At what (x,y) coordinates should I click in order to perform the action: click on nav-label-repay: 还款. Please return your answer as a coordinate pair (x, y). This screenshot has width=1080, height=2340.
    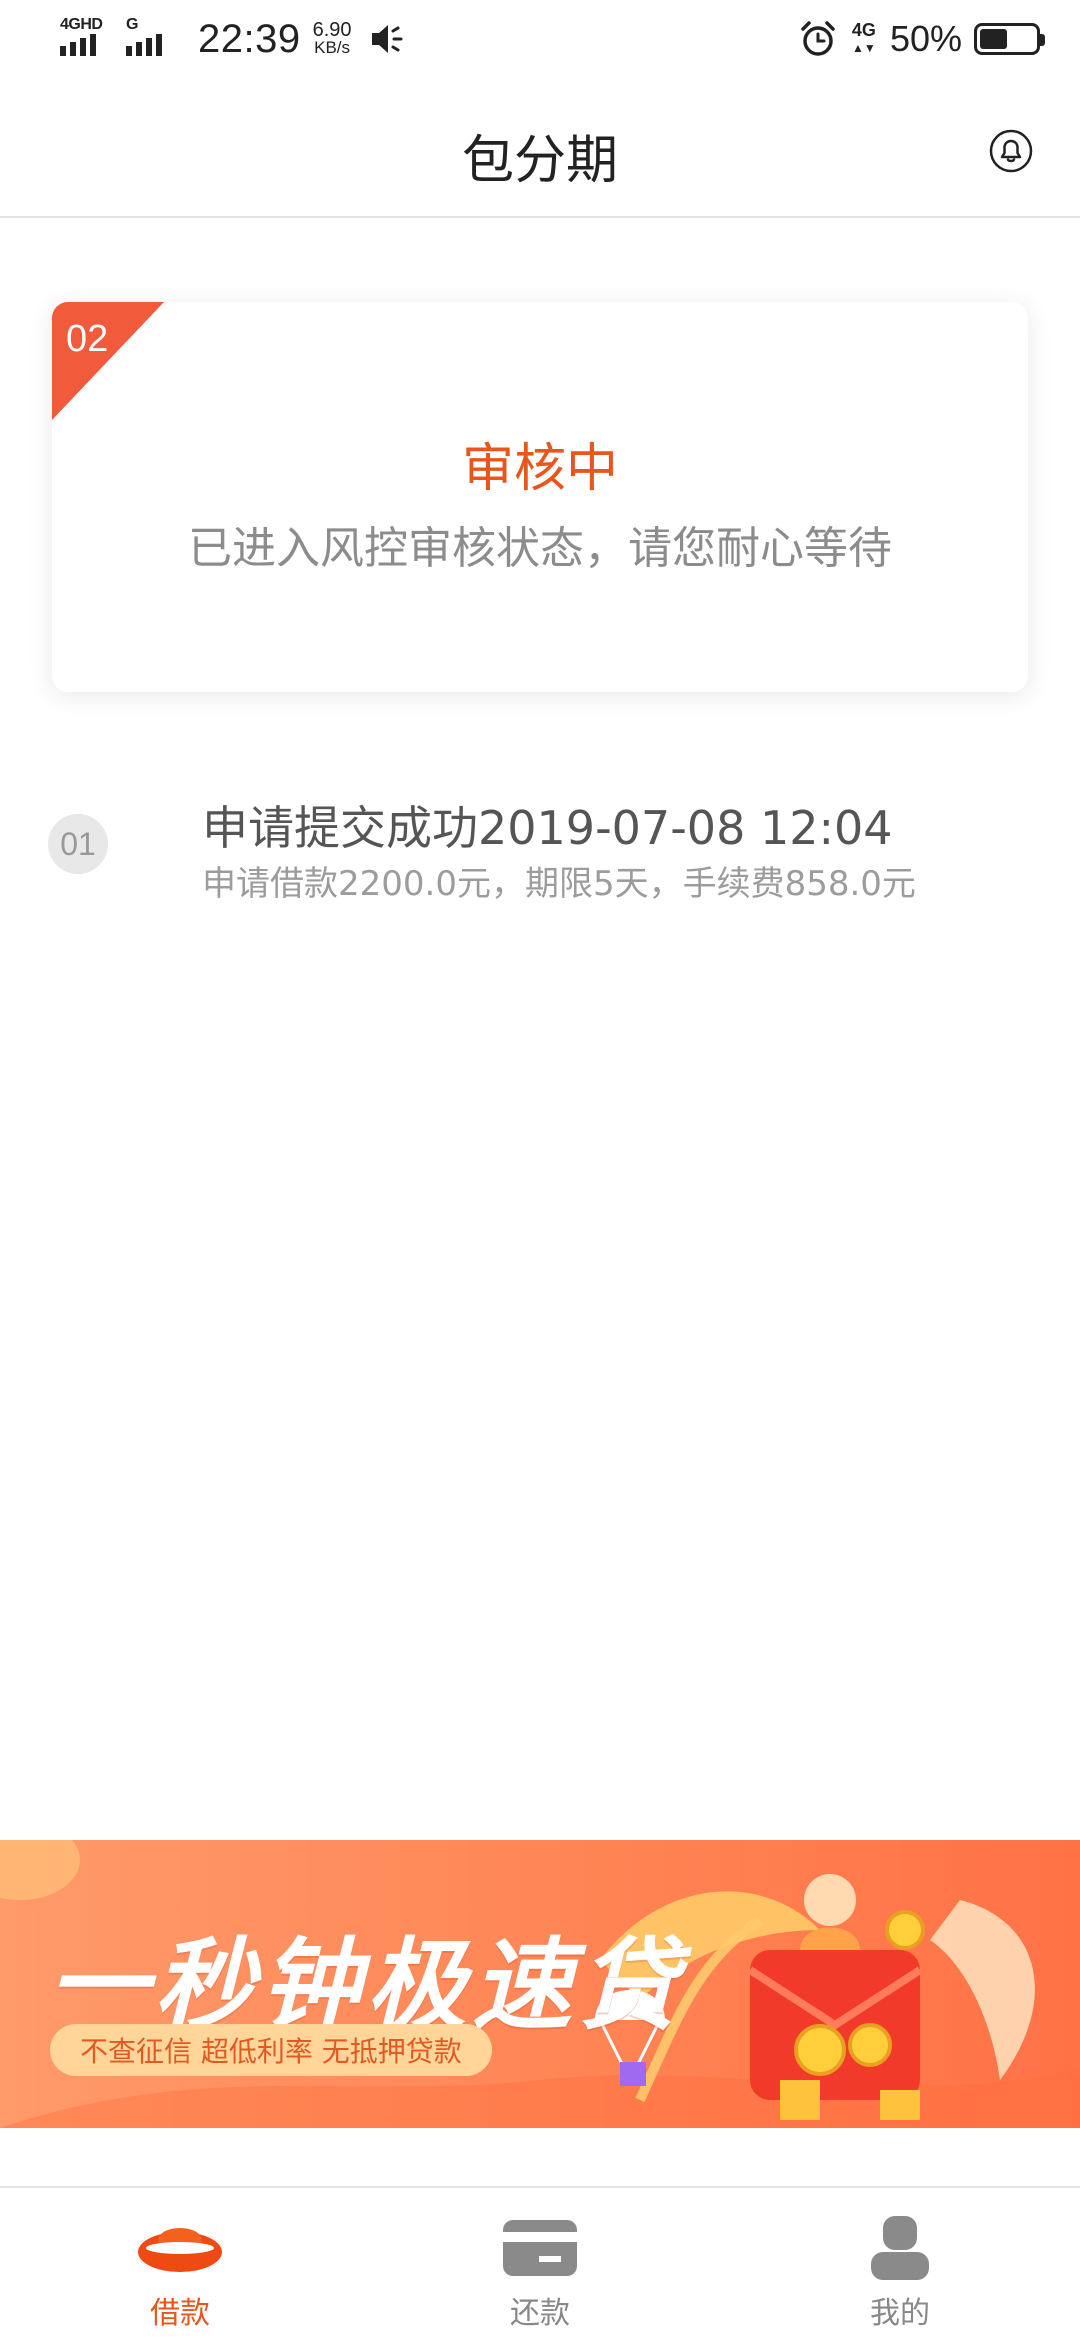
    Looking at the image, I should click on (540, 2313).